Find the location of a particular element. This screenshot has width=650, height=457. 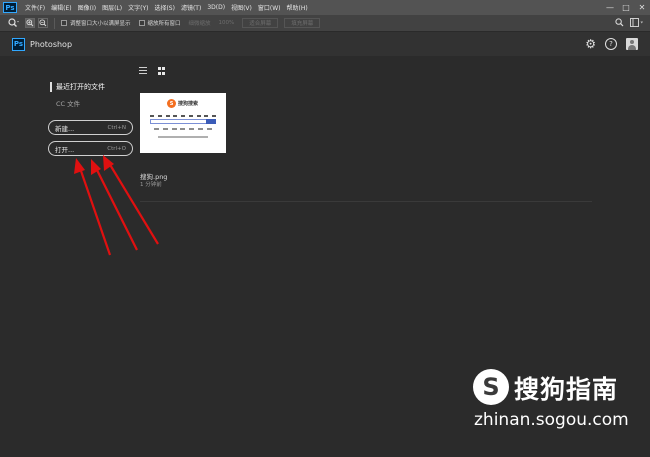

menu-help: 帮助(H) is located at coordinates (297, 7).